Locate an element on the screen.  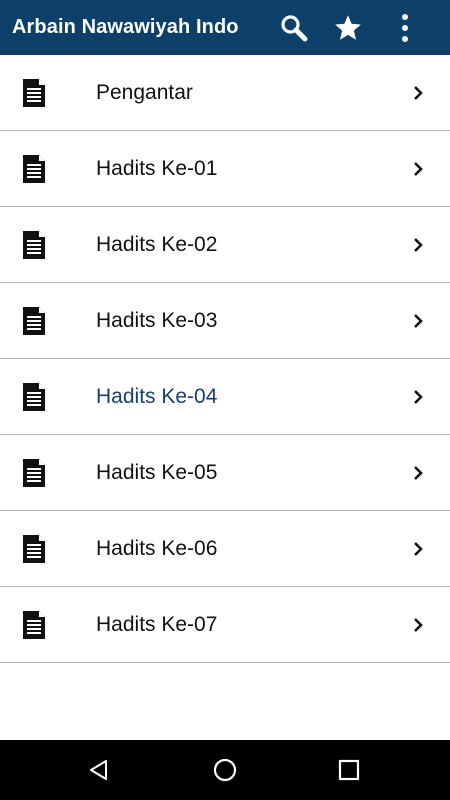
list-item: Pengantar is located at coordinates (225, 93).